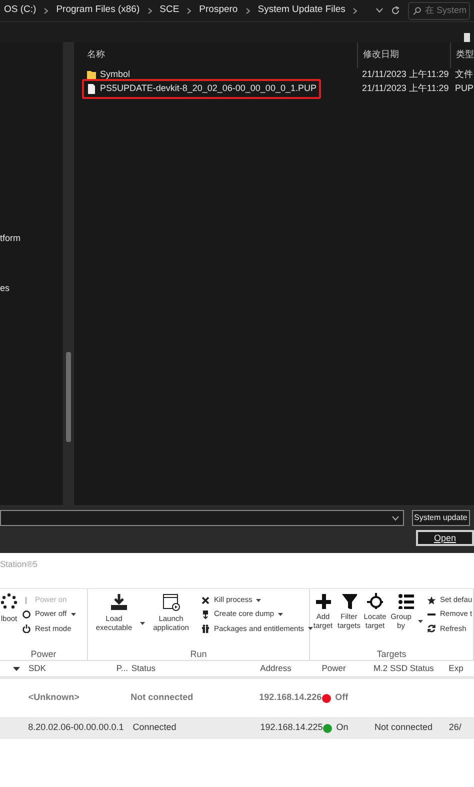  What do you see at coordinates (445, 538) in the screenshot?
I see `open-button: Open` at bounding box center [445, 538].